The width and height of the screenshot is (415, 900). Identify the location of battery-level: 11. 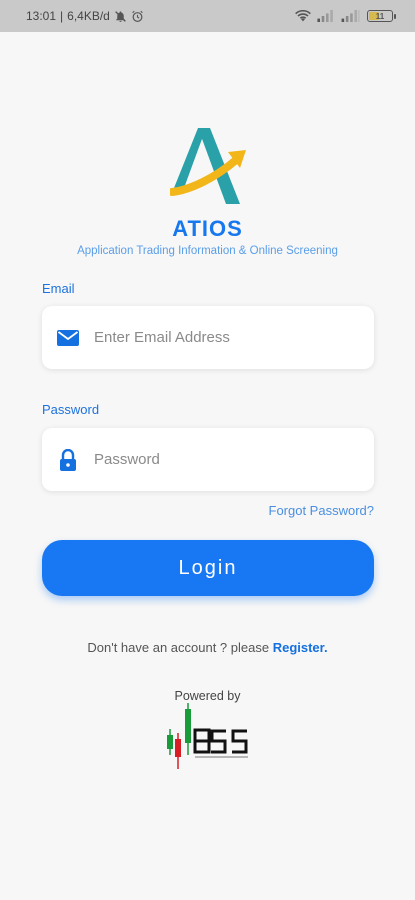
(380, 16).